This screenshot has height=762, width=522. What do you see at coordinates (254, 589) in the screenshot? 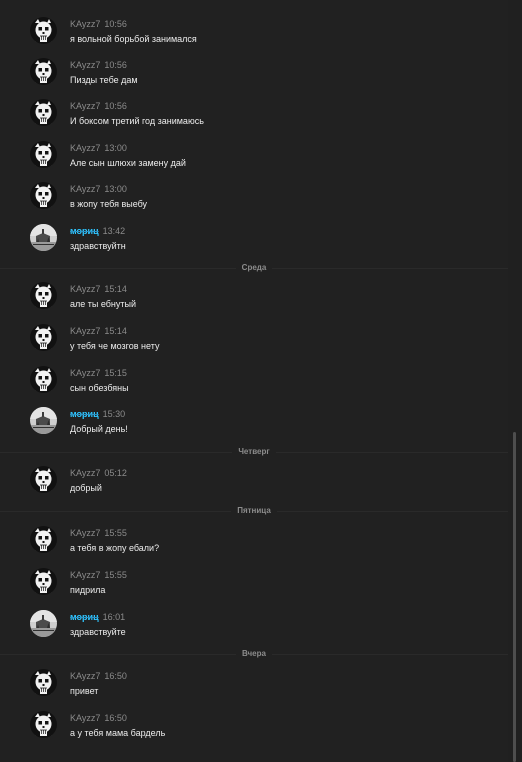
I see `message-item: KAyzz7 15:55 пидрила` at bounding box center [254, 589].